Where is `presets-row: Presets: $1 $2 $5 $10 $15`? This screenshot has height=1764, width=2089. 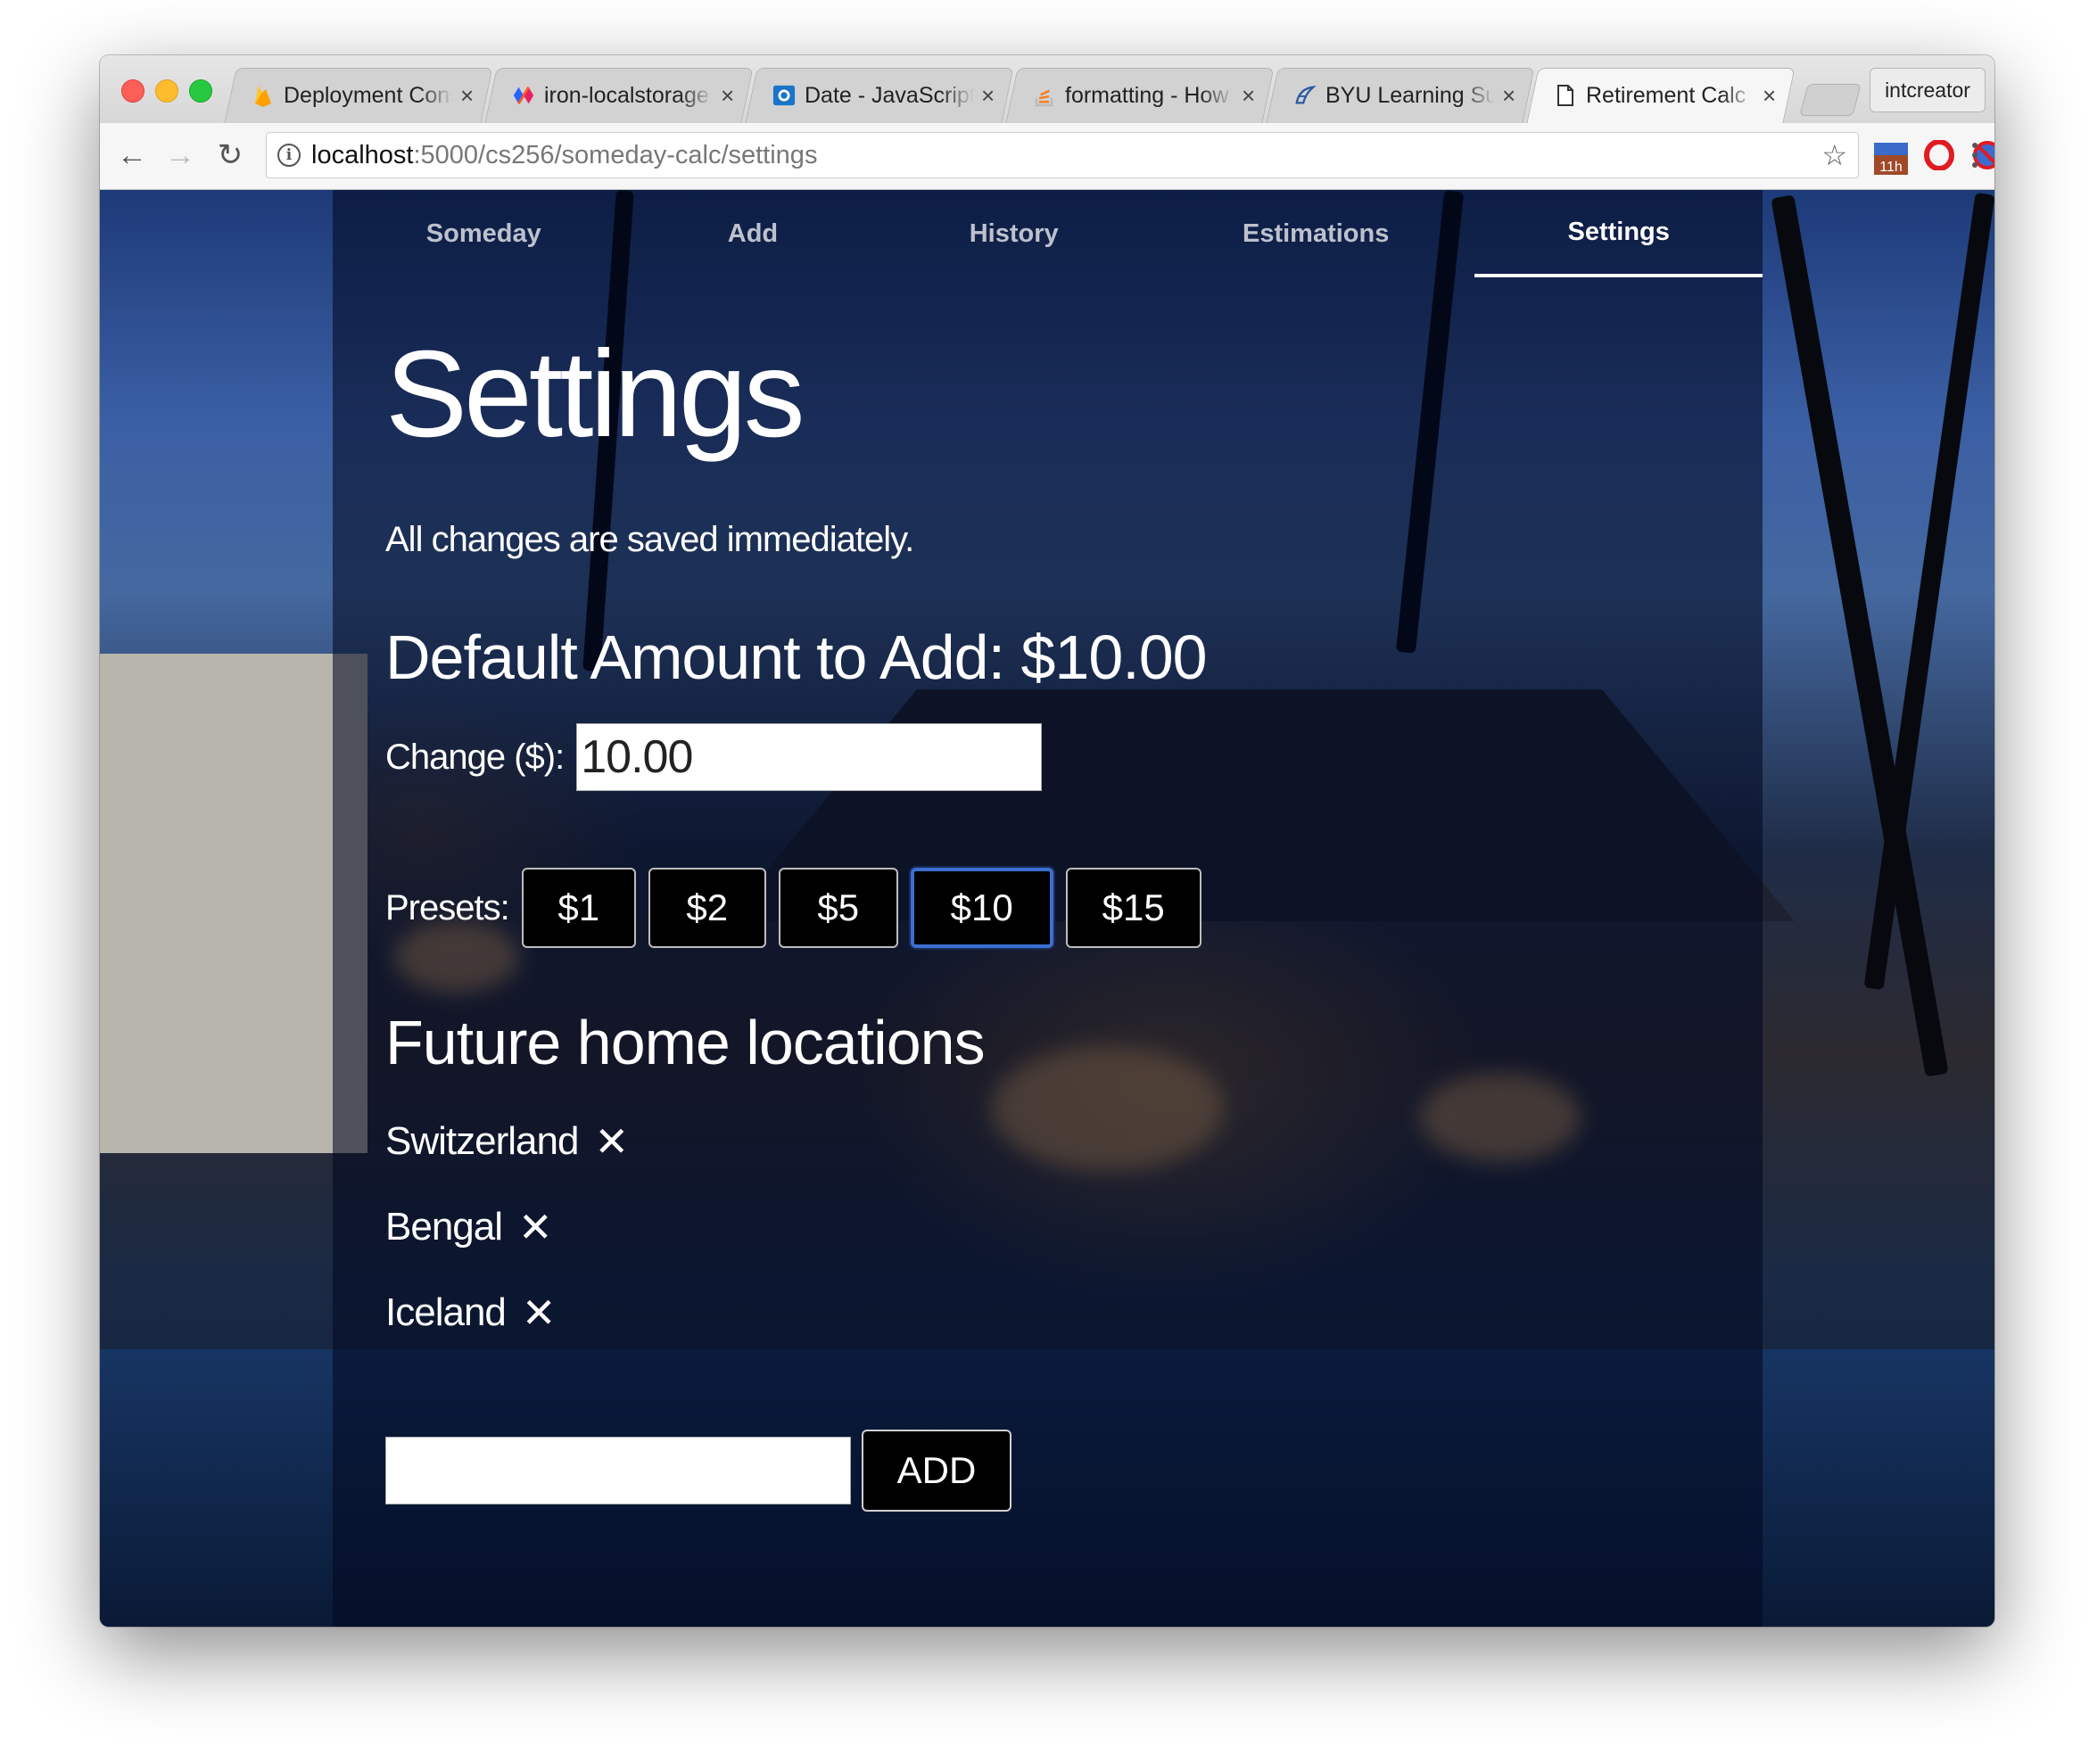 presets-row: Presets: $1 $2 $5 $10 $15 is located at coordinates (799, 908).